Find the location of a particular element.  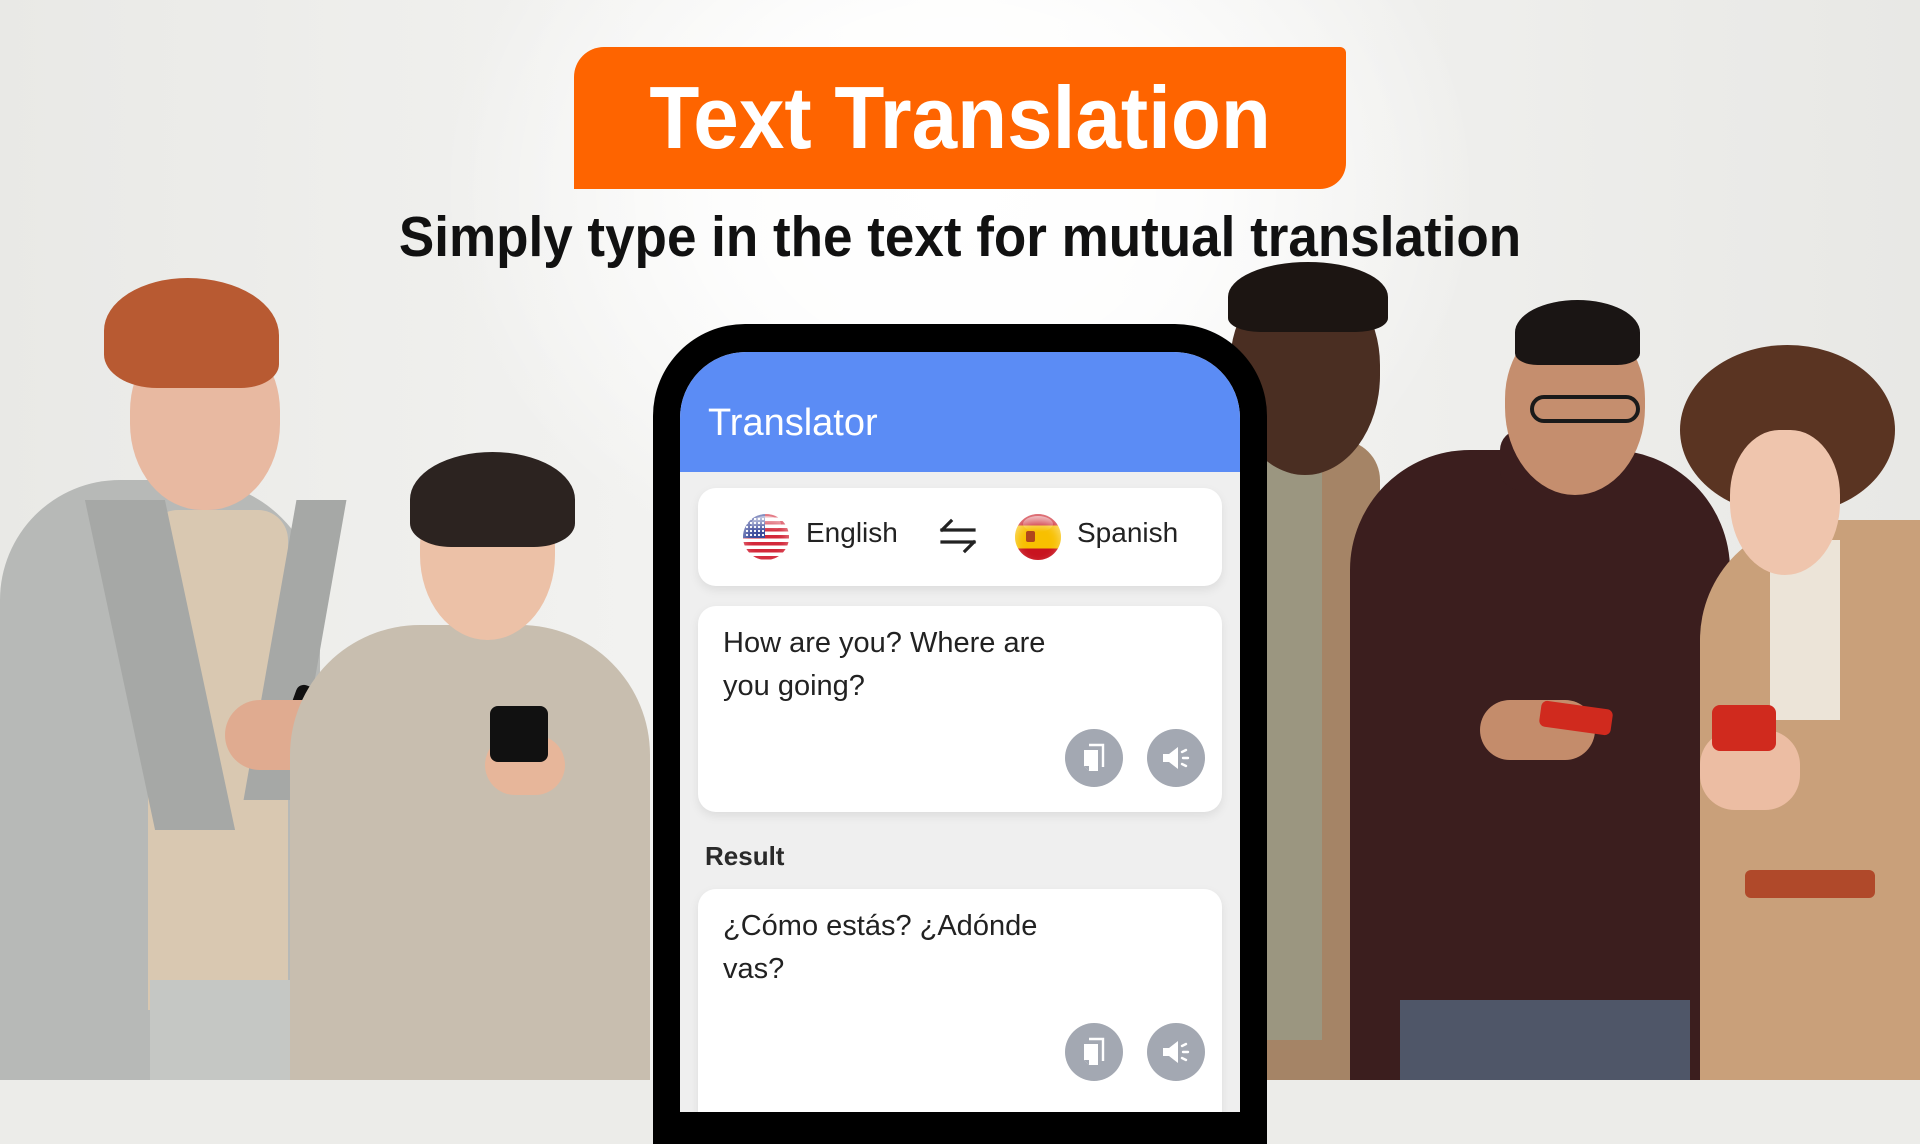

spain-flag-icon is located at coordinates (1038, 537).